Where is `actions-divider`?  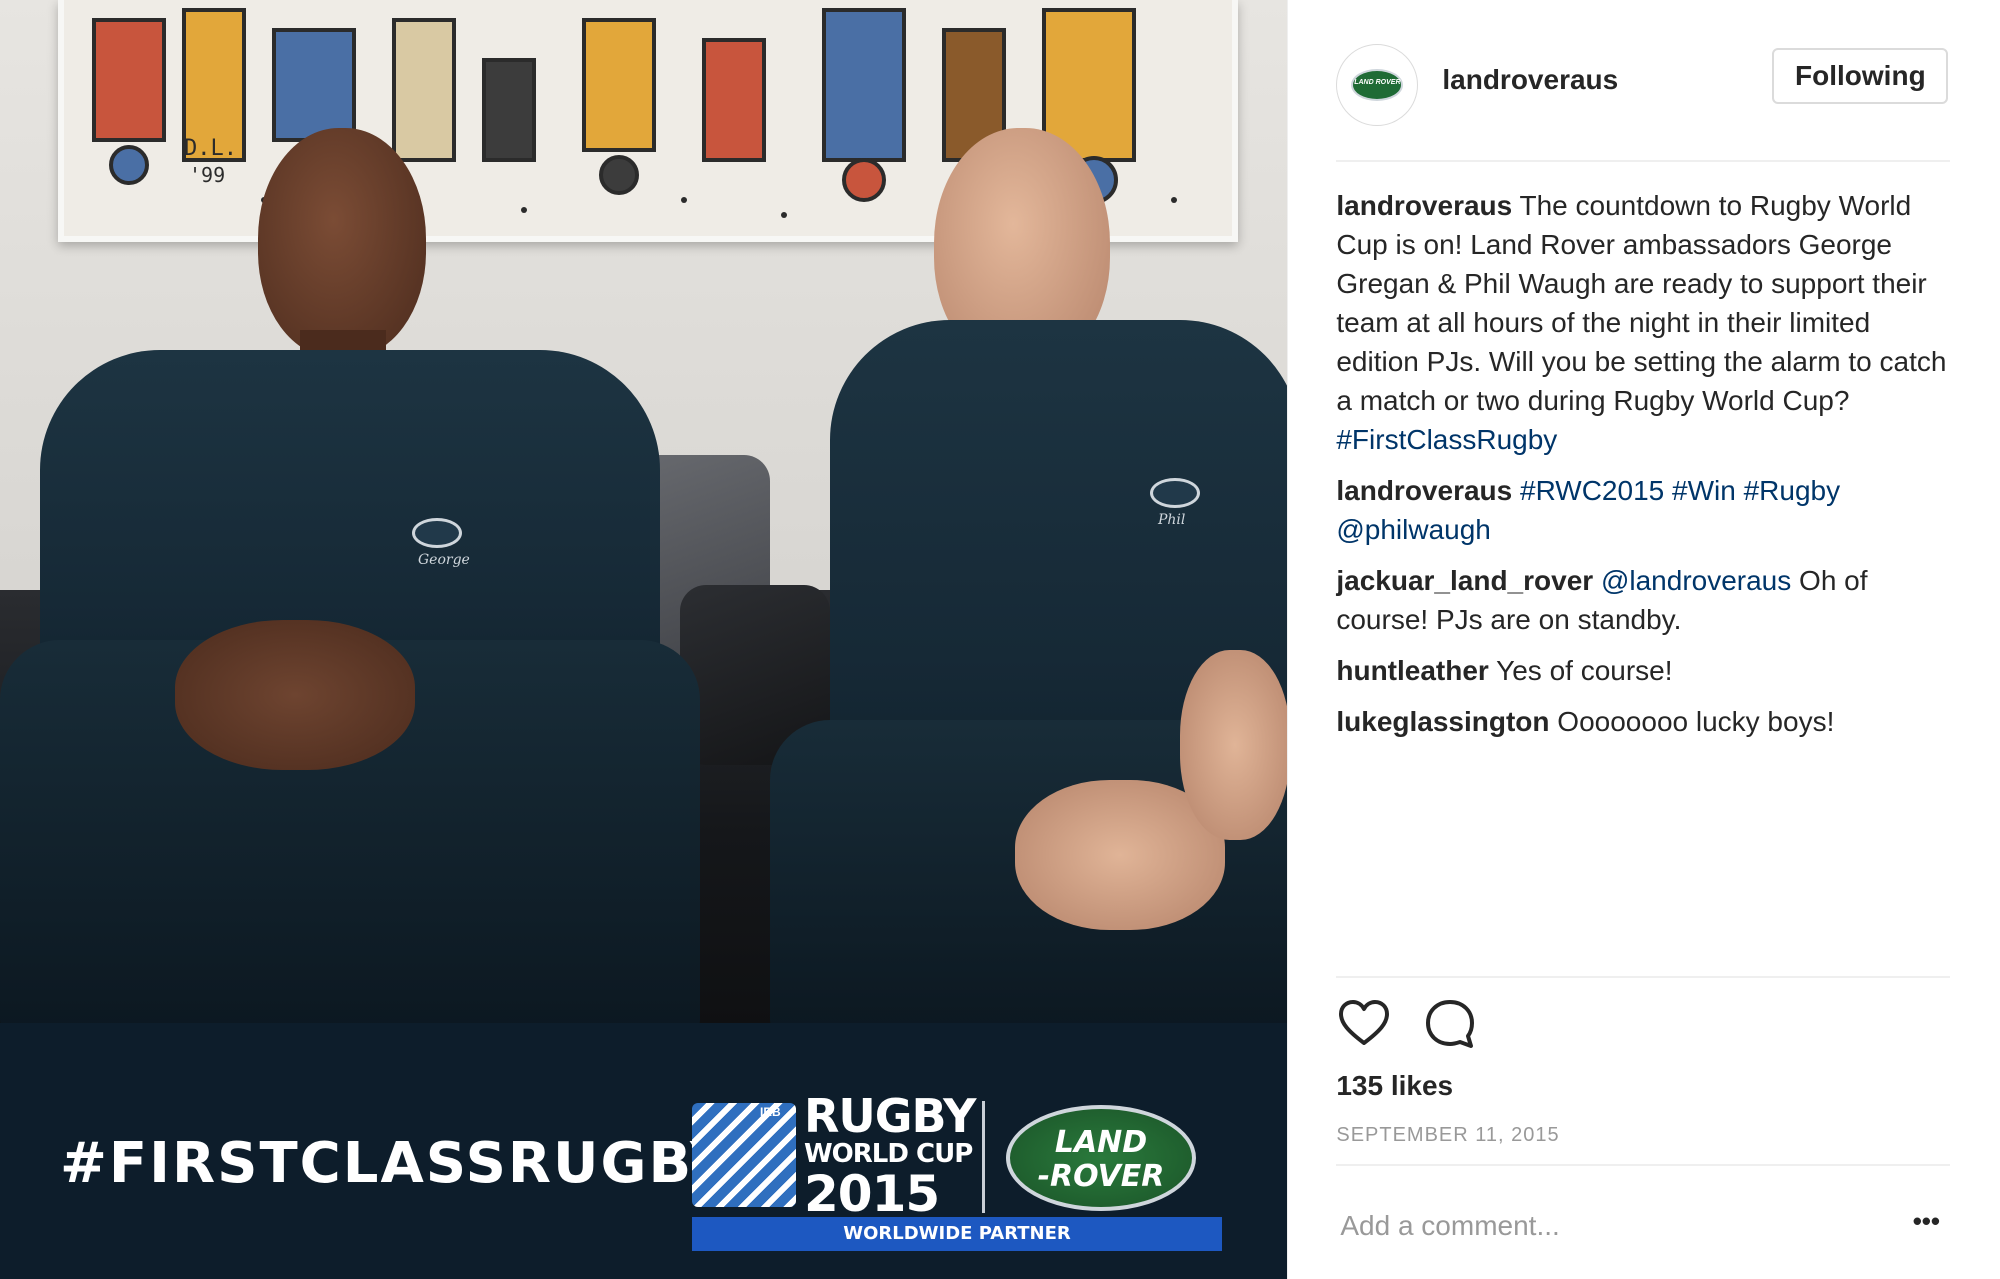 actions-divider is located at coordinates (1643, 977).